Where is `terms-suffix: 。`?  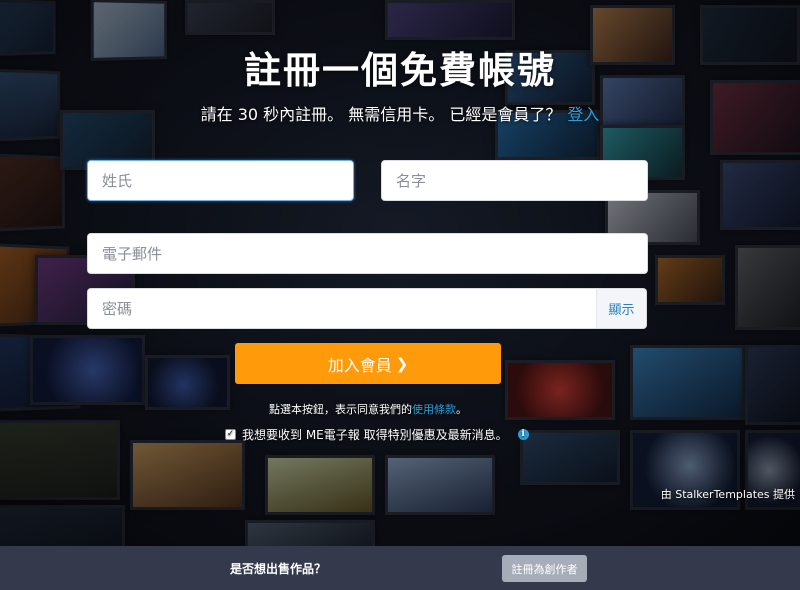
terms-suffix: 。 is located at coordinates (461, 409).